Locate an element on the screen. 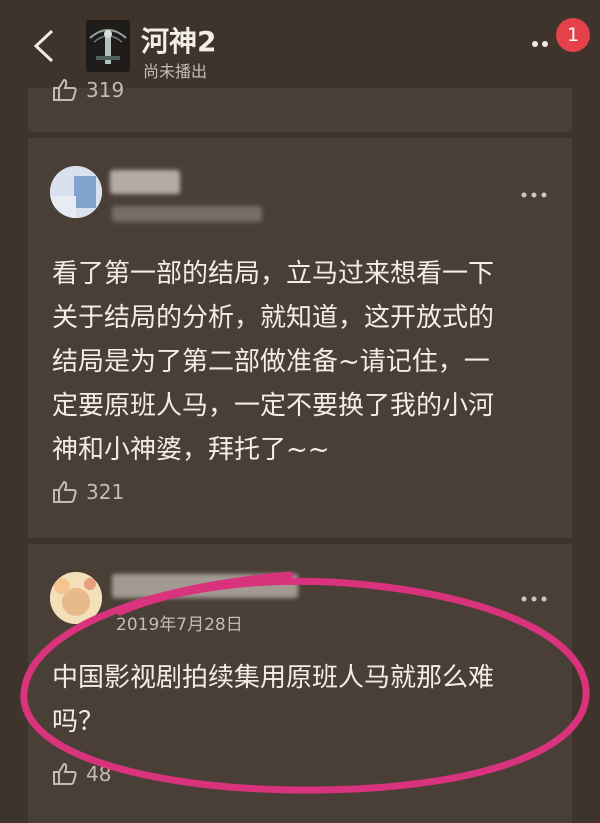 This screenshot has width=600, height=823. notification-badge: 1 is located at coordinates (573, 35).